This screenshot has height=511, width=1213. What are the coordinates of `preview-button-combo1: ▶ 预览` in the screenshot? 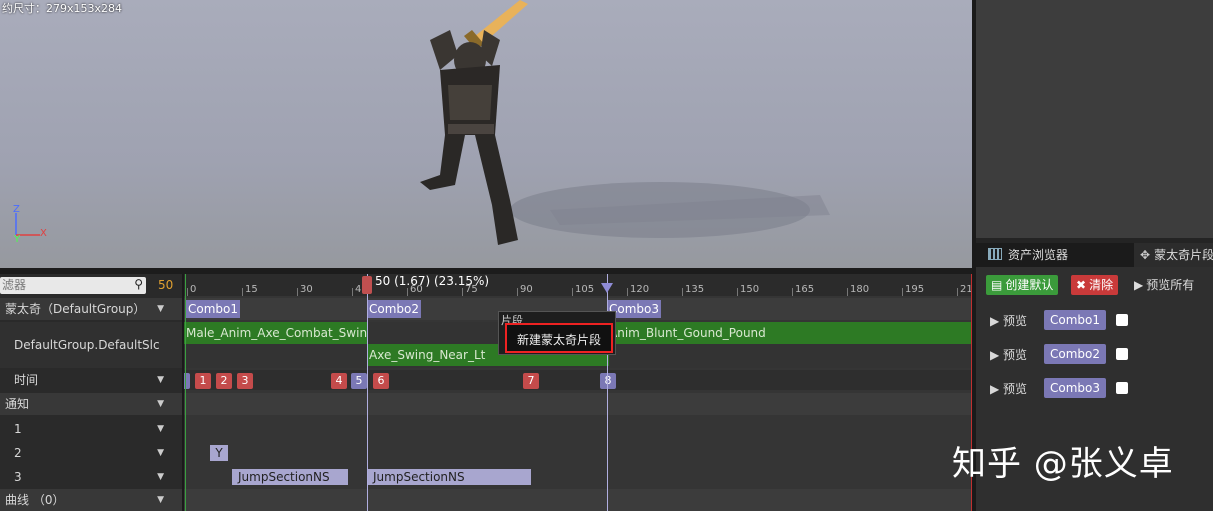 It's located at (1008, 320).